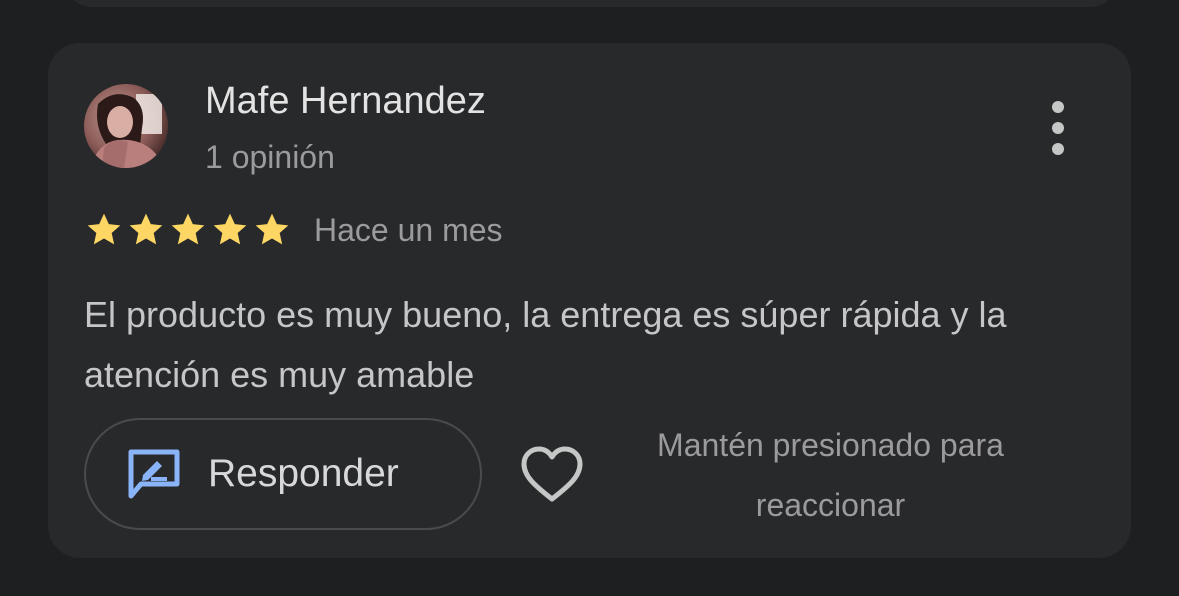 Image resolution: width=1179 pixels, height=596 pixels. Describe the element at coordinates (154, 474) in the screenshot. I see `reply-edit-icon` at that location.